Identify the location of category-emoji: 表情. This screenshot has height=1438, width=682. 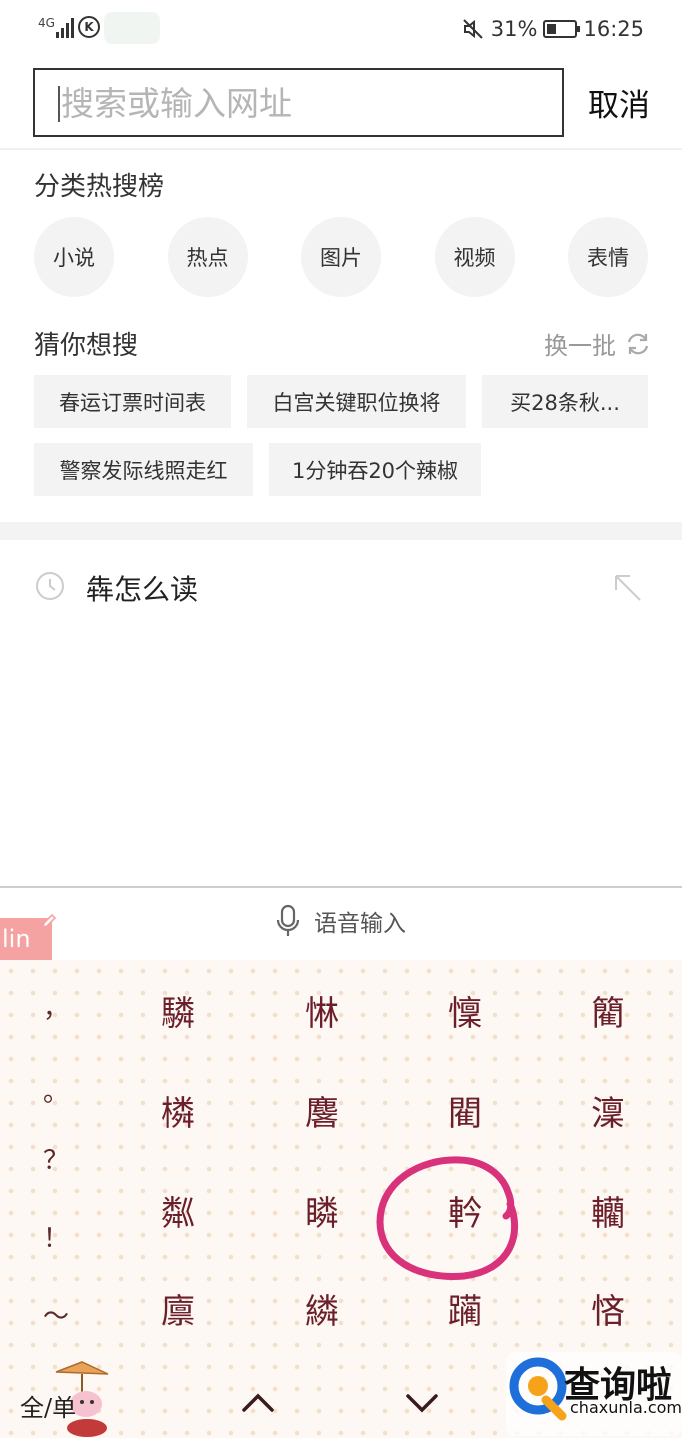
(608, 257).